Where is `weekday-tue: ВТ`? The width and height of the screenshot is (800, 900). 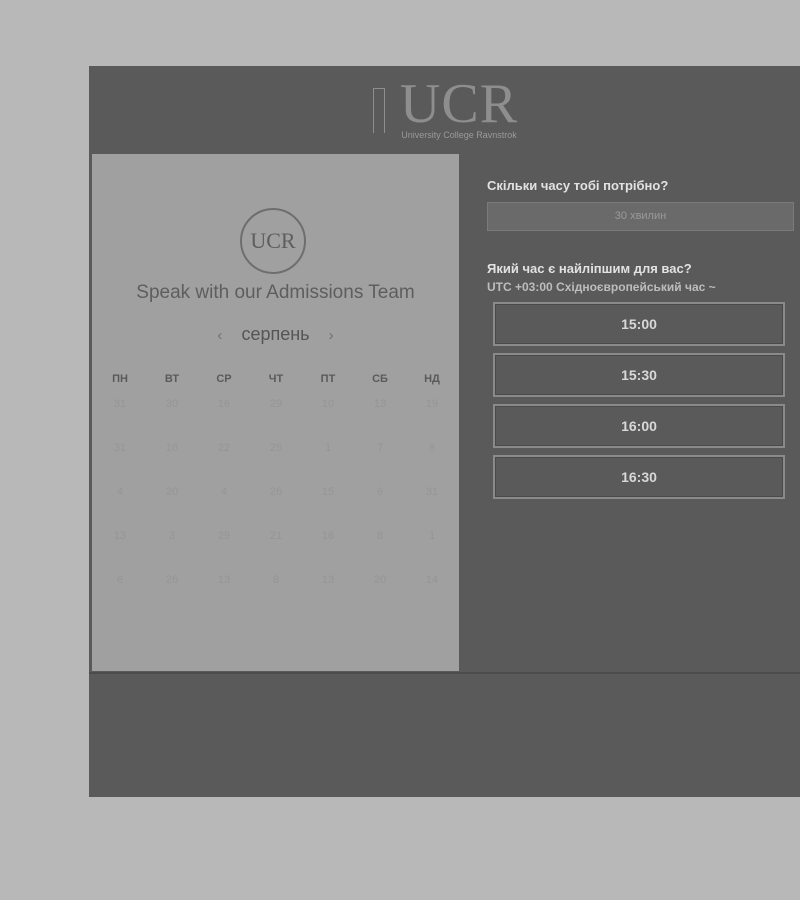
weekday-tue: ВТ is located at coordinates (172, 379).